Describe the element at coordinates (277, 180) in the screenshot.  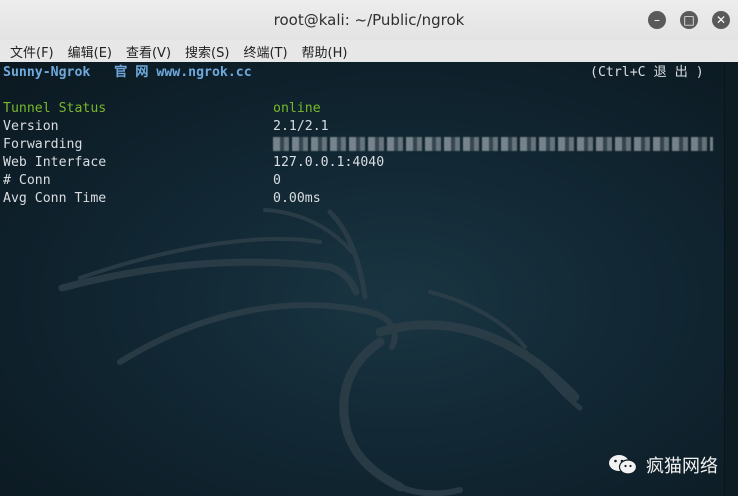
I see `conn-count-value: 0` at that location.